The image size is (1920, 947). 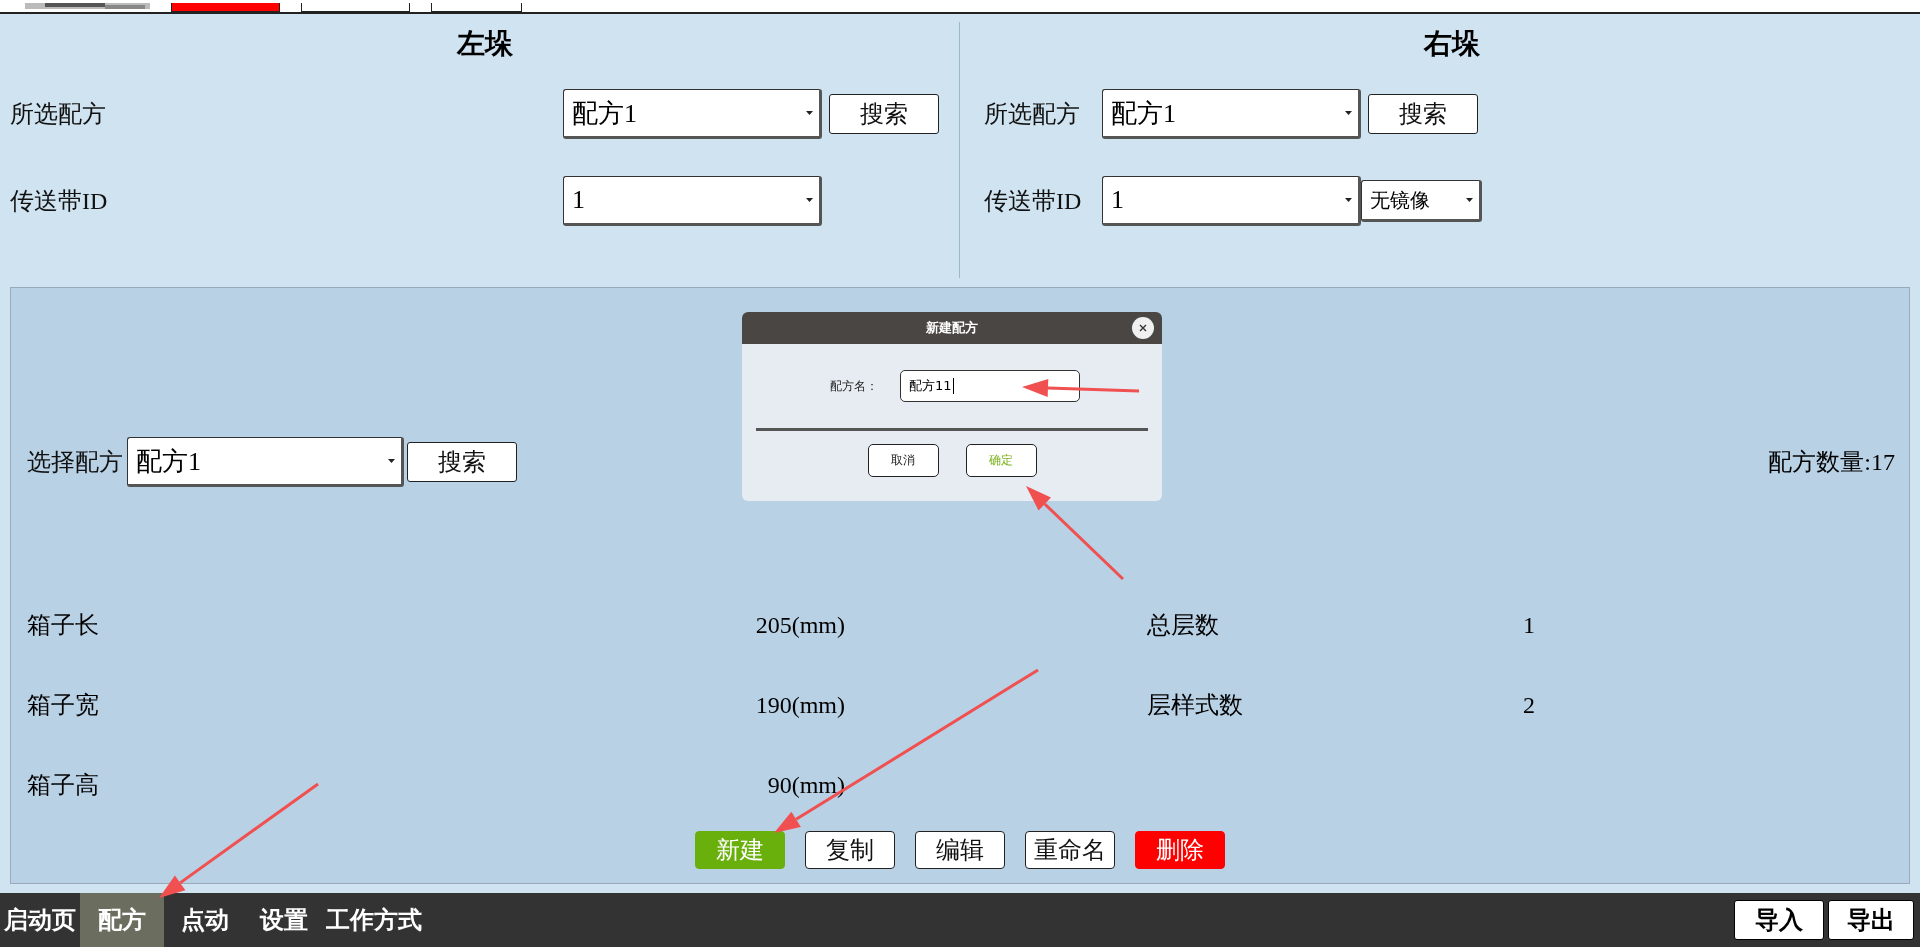 I want to click on nav-tab: 设置, so click(x=284, y=920).